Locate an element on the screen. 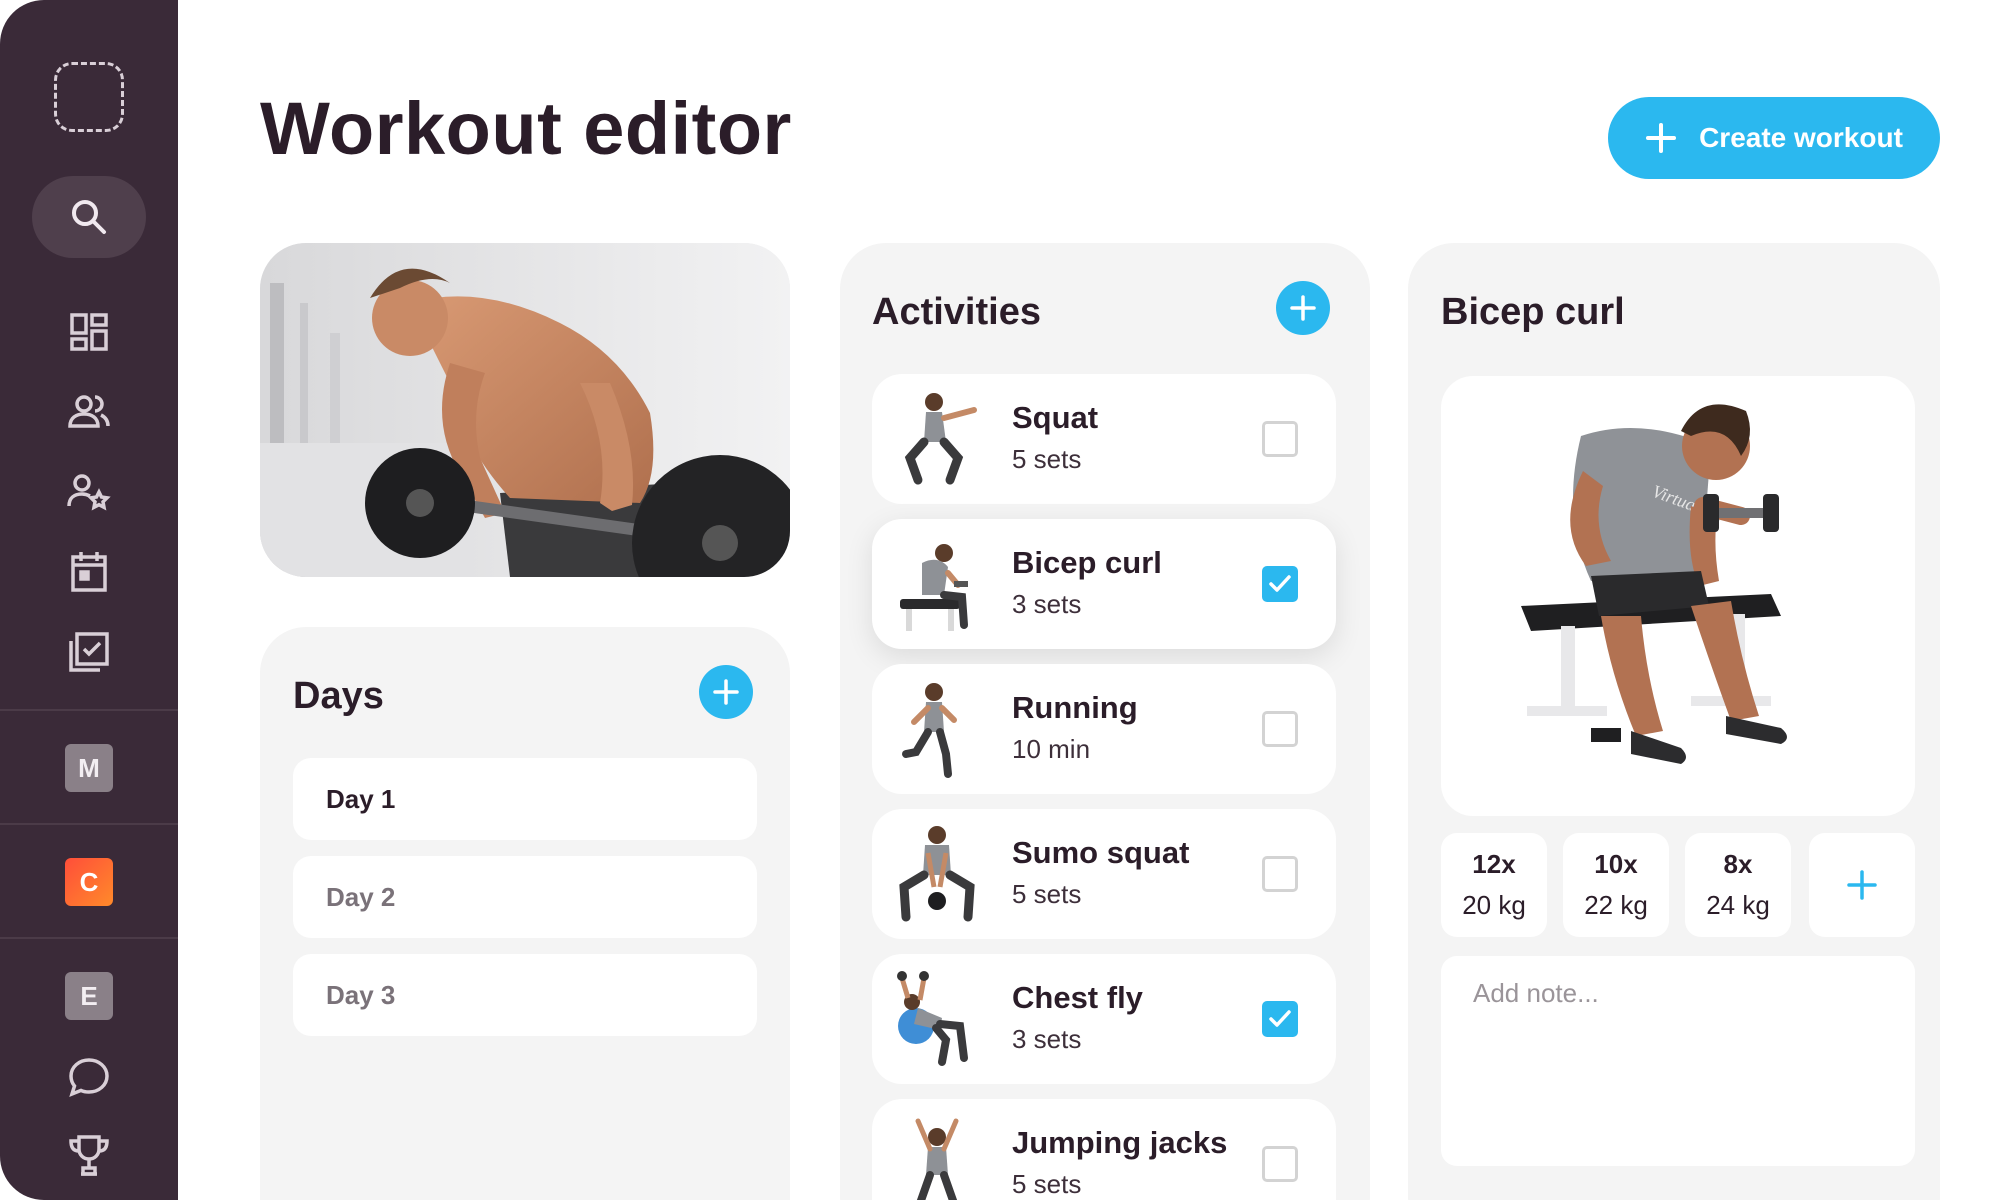 This screenshot has width=2000, height=1200. activity-name: Jumping jacks is located at coordinates (1120, 1142).